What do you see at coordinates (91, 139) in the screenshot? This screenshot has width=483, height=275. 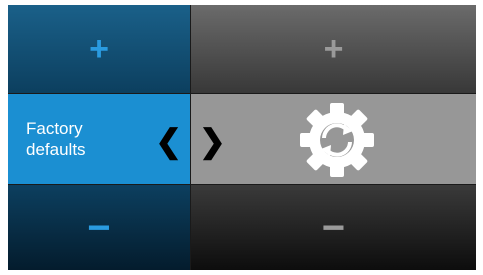 I see `setting-label: Factory defaults` at bounding box center [91, 139].